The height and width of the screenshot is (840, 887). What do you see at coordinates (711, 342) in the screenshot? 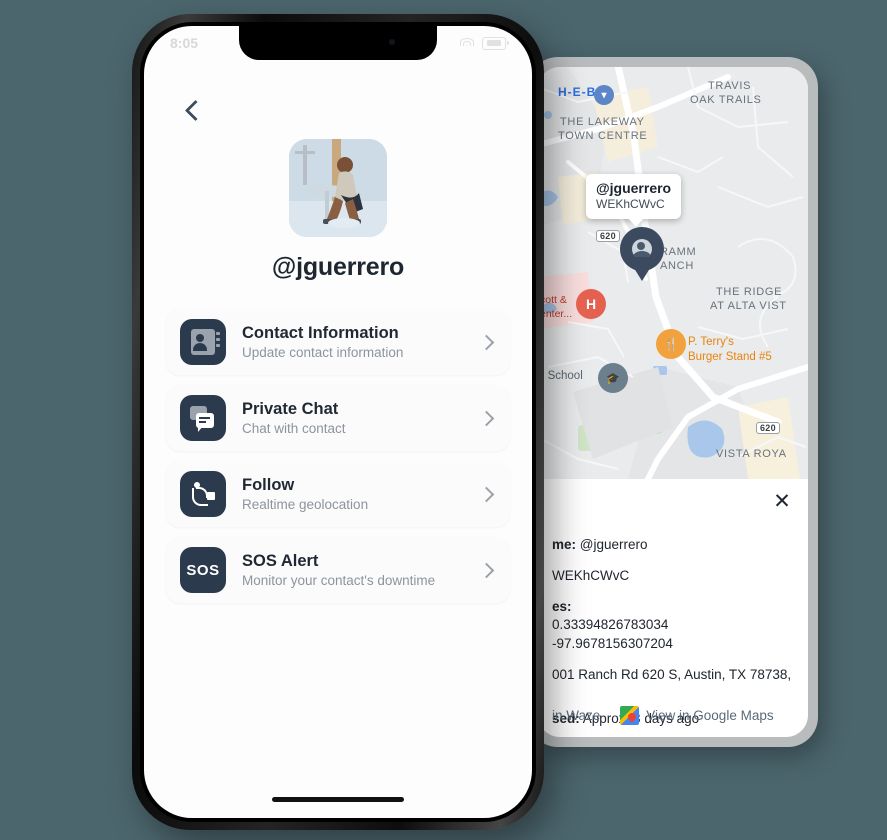
I see `map-label-pterrys: P. Terry's` at bounding box center [711, 342].